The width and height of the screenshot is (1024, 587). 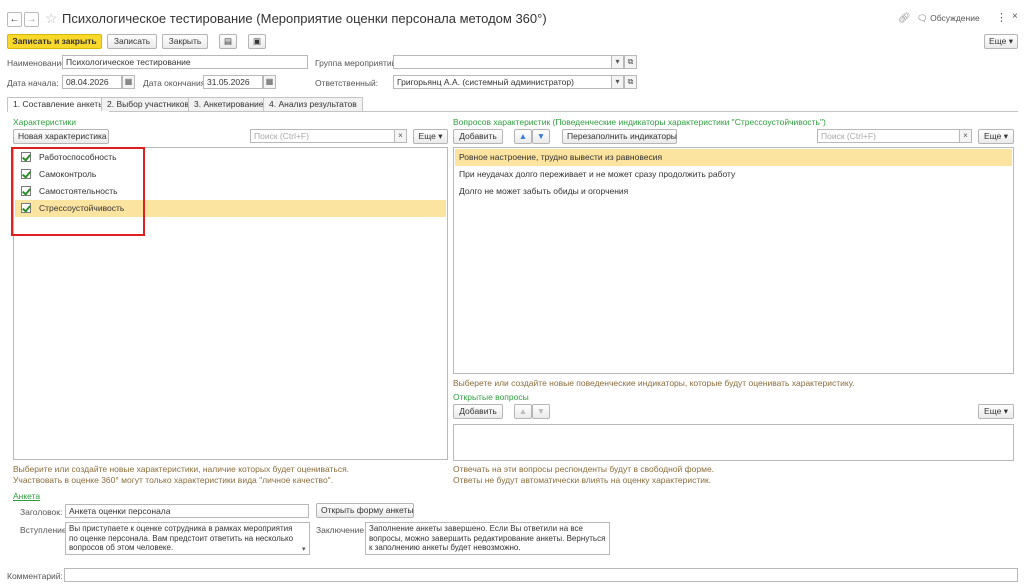 I want to click on survey-header-field: Анкета оценки персонала, so click(x=187, y=511).